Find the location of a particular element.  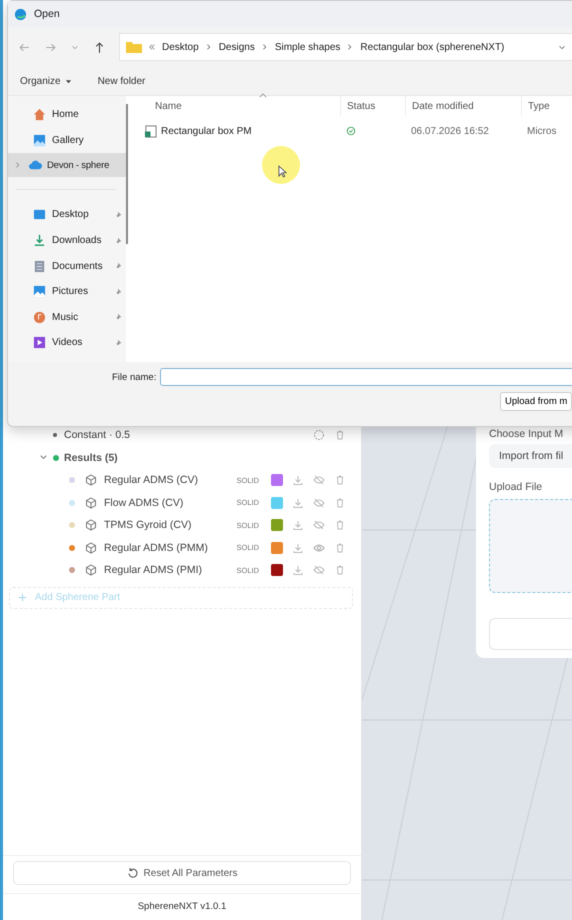

file-type: Micros is located at coordinates (541, 131).